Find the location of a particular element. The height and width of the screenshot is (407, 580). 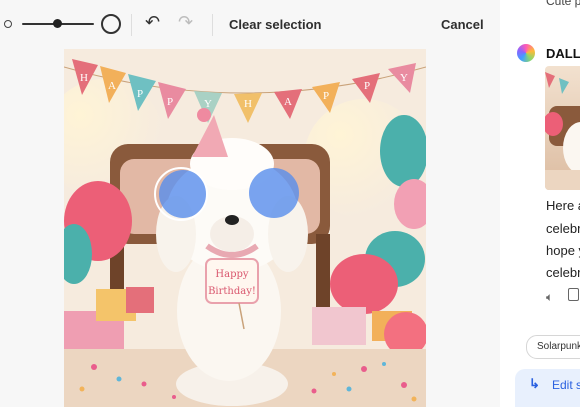

speaker-icon: 🔈︎ is located at coordinates (549, 297).